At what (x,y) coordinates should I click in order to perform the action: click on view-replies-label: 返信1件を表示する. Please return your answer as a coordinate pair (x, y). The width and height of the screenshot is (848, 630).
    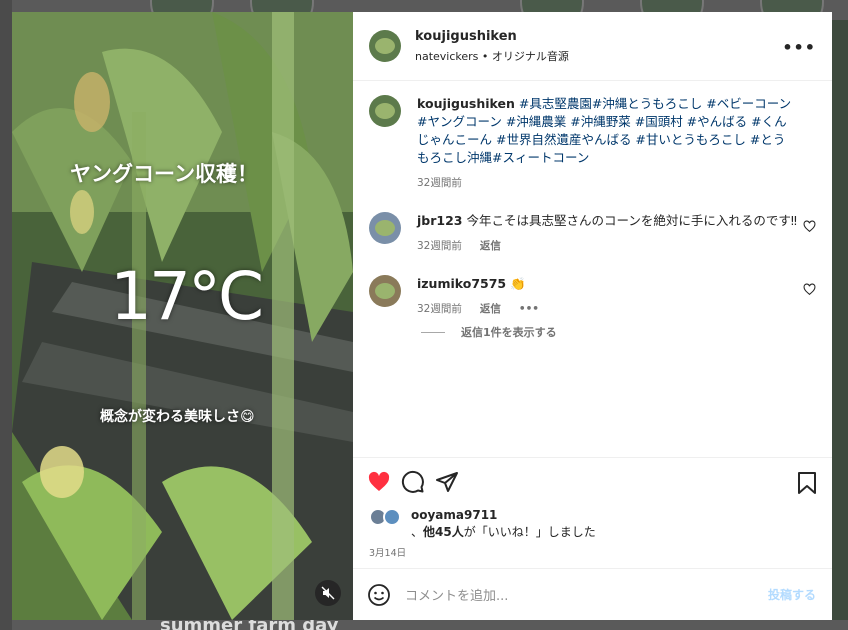
    Looking at the image, I should click on (509, 332).